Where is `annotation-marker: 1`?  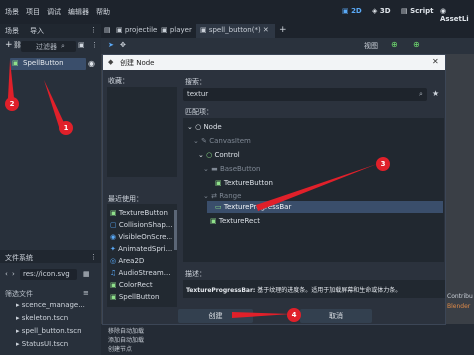
annotation-marker: 1 is located at coordinates (66, 128).